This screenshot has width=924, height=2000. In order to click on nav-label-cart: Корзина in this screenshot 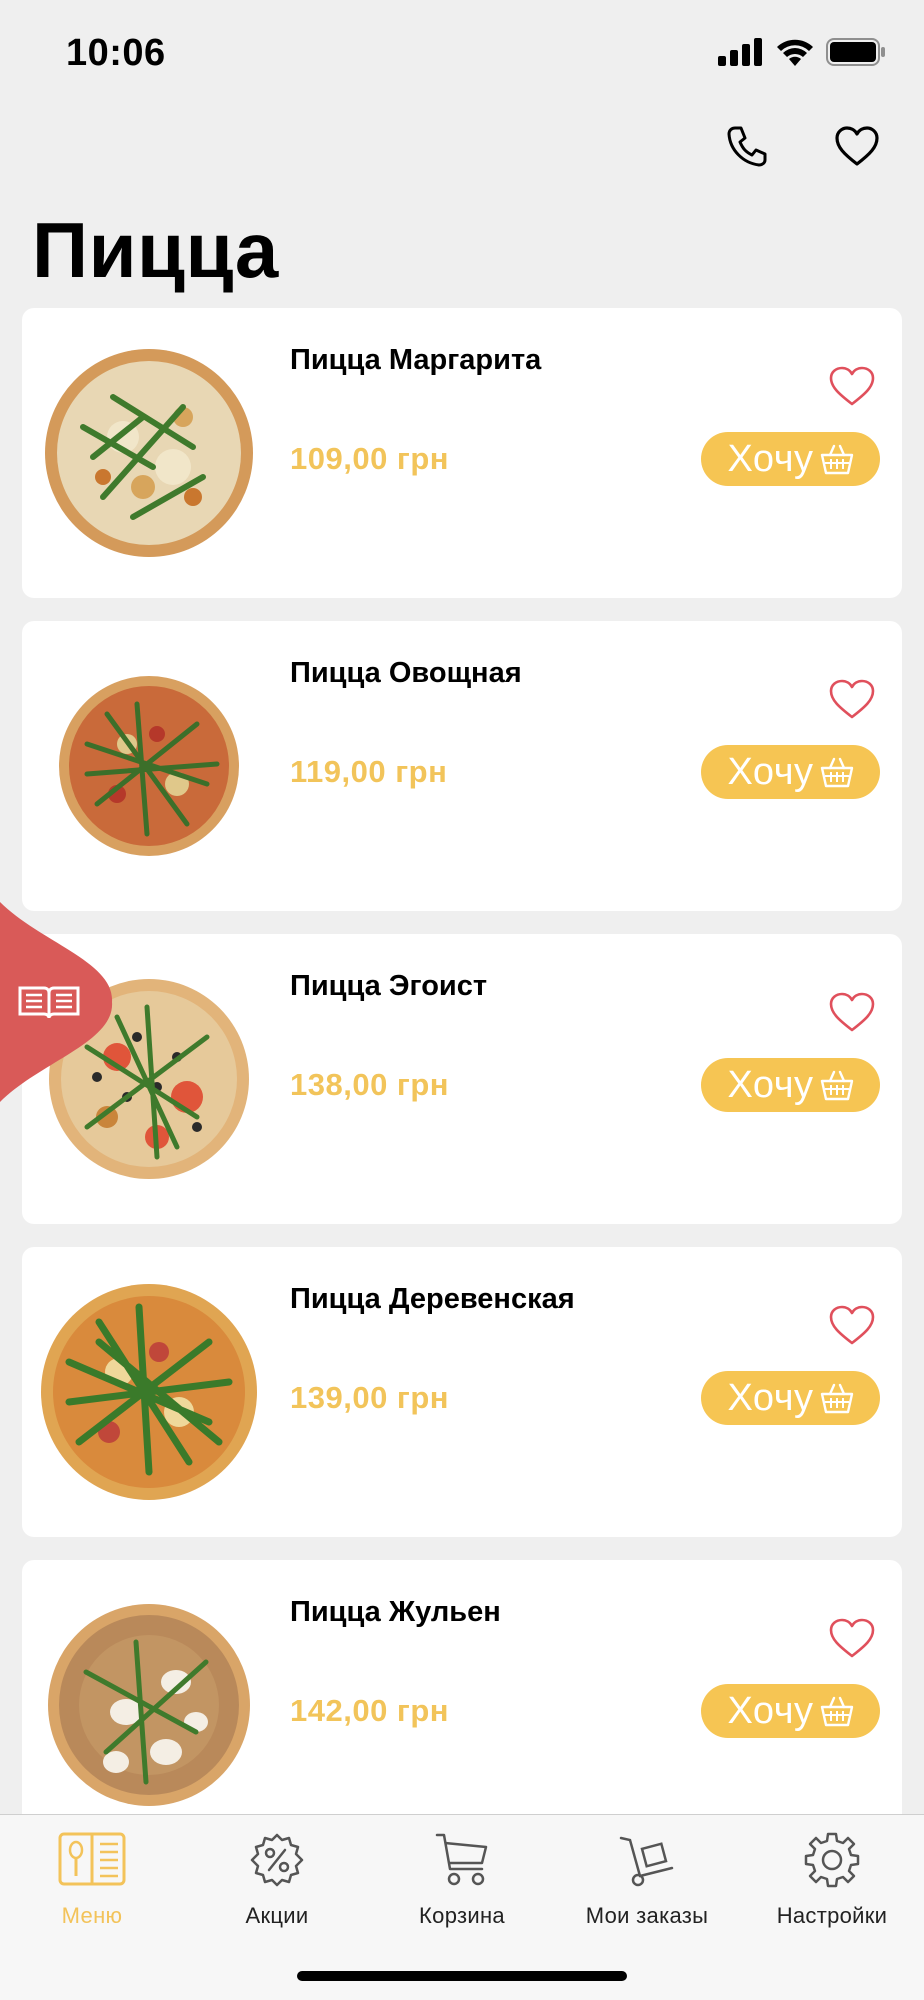, I will do `click(462, 1915)`.